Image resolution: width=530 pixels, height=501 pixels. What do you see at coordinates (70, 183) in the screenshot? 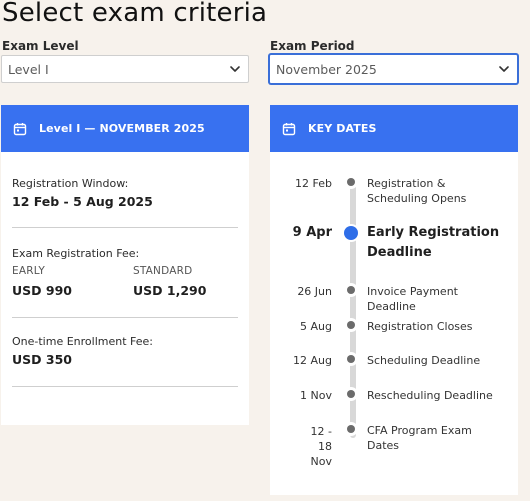
I see `registration-window-label: Registration Window:` at bounding box center [70, 183].